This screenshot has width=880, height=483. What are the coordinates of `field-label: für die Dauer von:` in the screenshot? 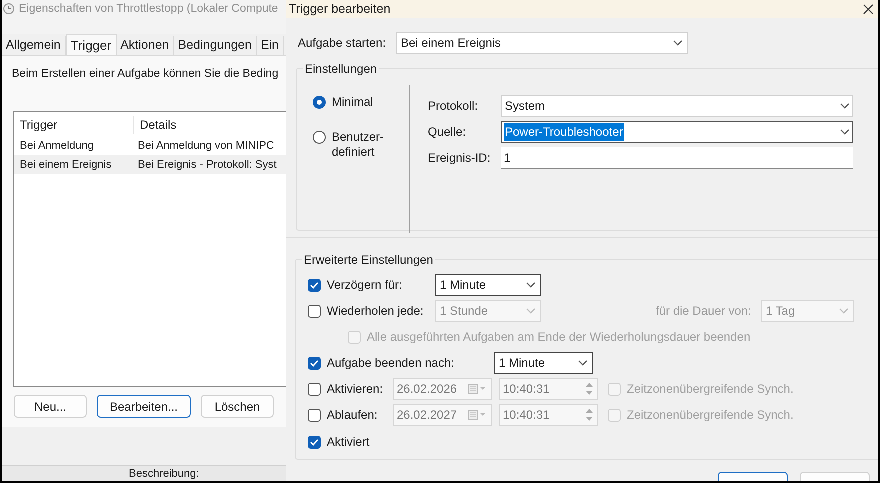 It's located at (704, 311).